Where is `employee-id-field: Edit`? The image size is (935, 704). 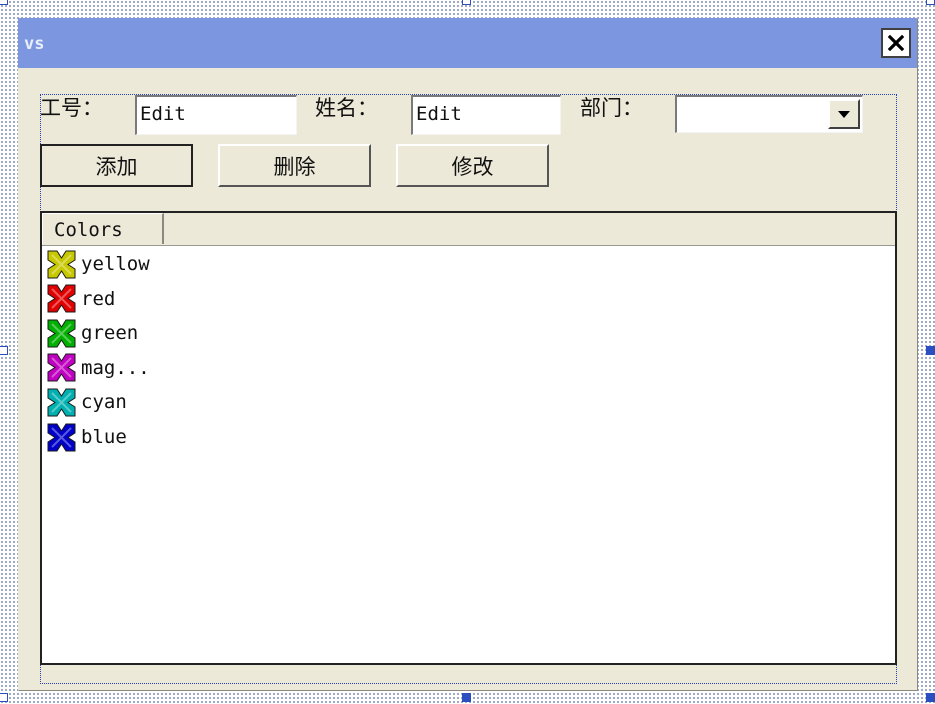
employee-id-field: Edit is located at coordinates (216, 115).